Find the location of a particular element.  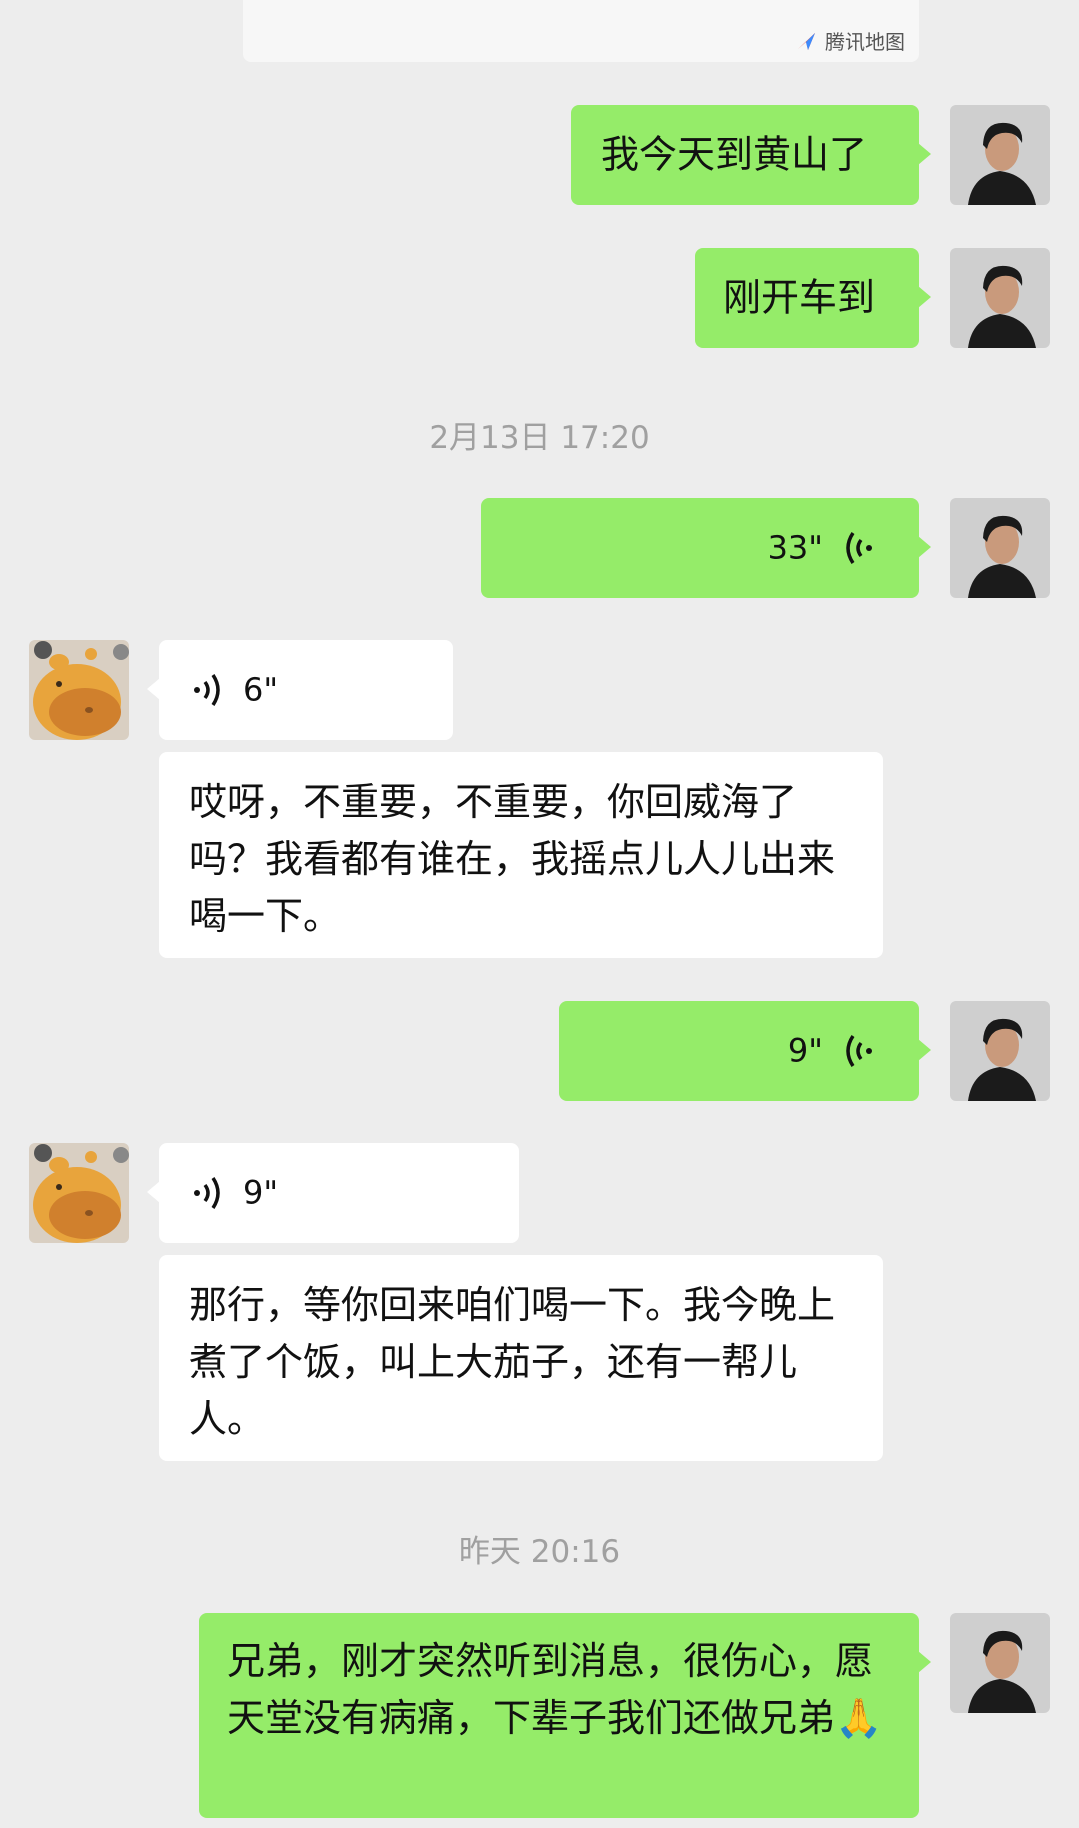

timestamp: 2月13日 17:20 is located at coordinates (539, 438).